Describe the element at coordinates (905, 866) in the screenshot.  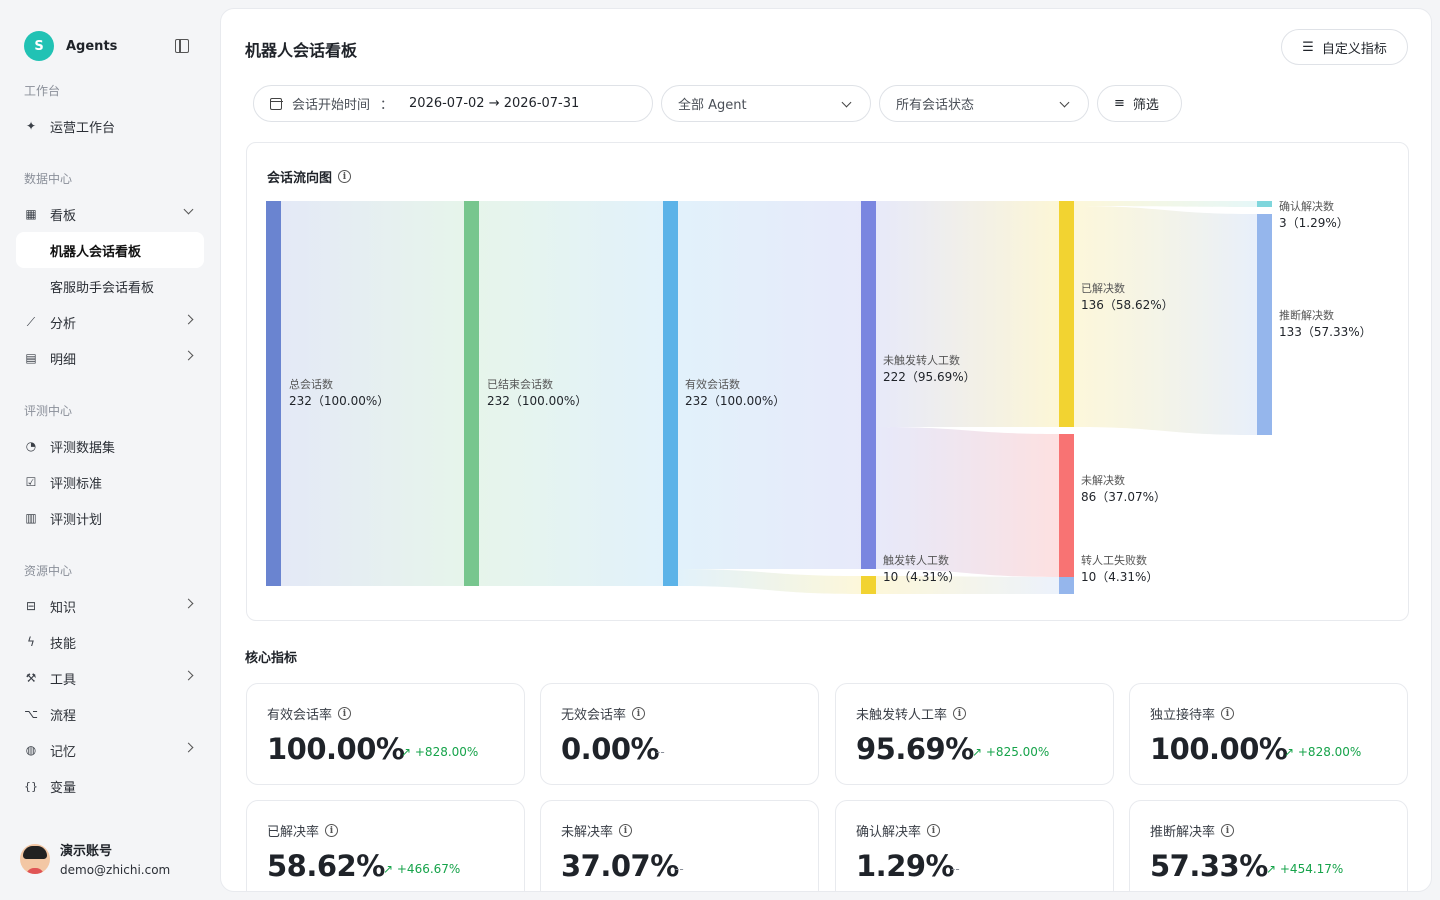
I see `metric-value: 1.29%` at that location.